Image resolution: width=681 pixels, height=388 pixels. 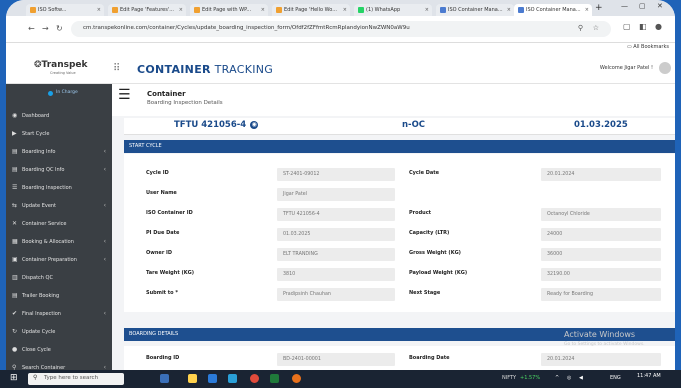 What do you see at coordinates (336, 214) in the screenshot?
I see `iso-container-id-field: TFTU 421056-4` at bounding box center [336, 214].